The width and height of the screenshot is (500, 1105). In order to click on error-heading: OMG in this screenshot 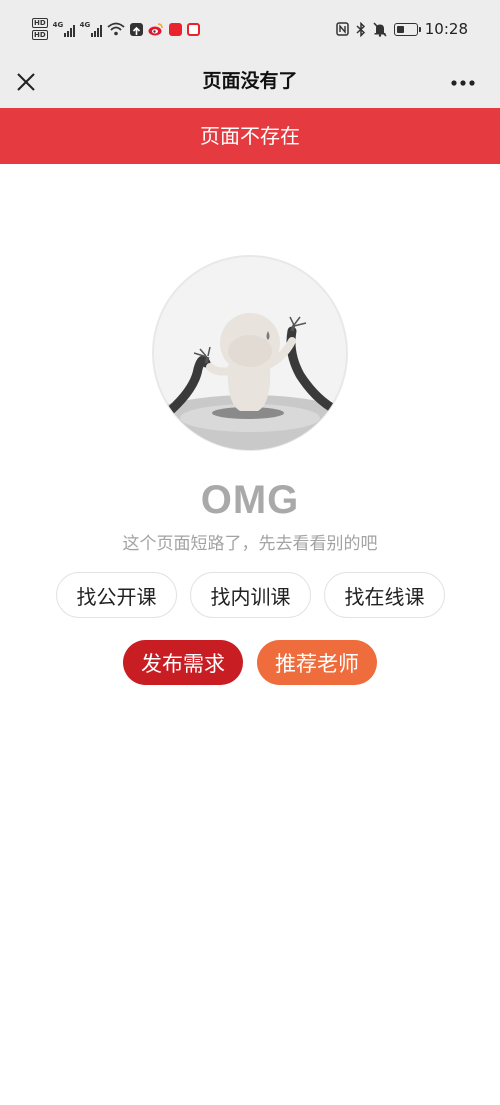, I will do `click(250, 500)`.